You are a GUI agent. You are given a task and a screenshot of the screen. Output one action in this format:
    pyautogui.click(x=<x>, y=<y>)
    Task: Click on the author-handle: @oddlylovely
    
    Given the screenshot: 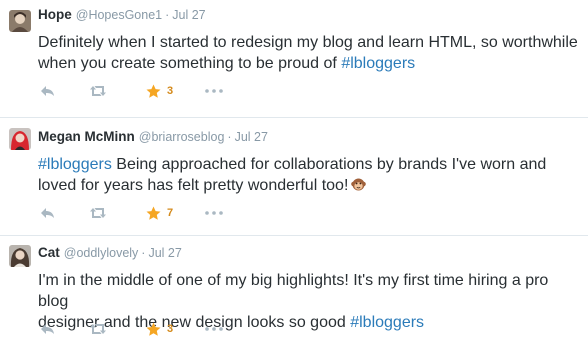 What is the action you would take?
    pyautogui.click(x=101, y=253)
    